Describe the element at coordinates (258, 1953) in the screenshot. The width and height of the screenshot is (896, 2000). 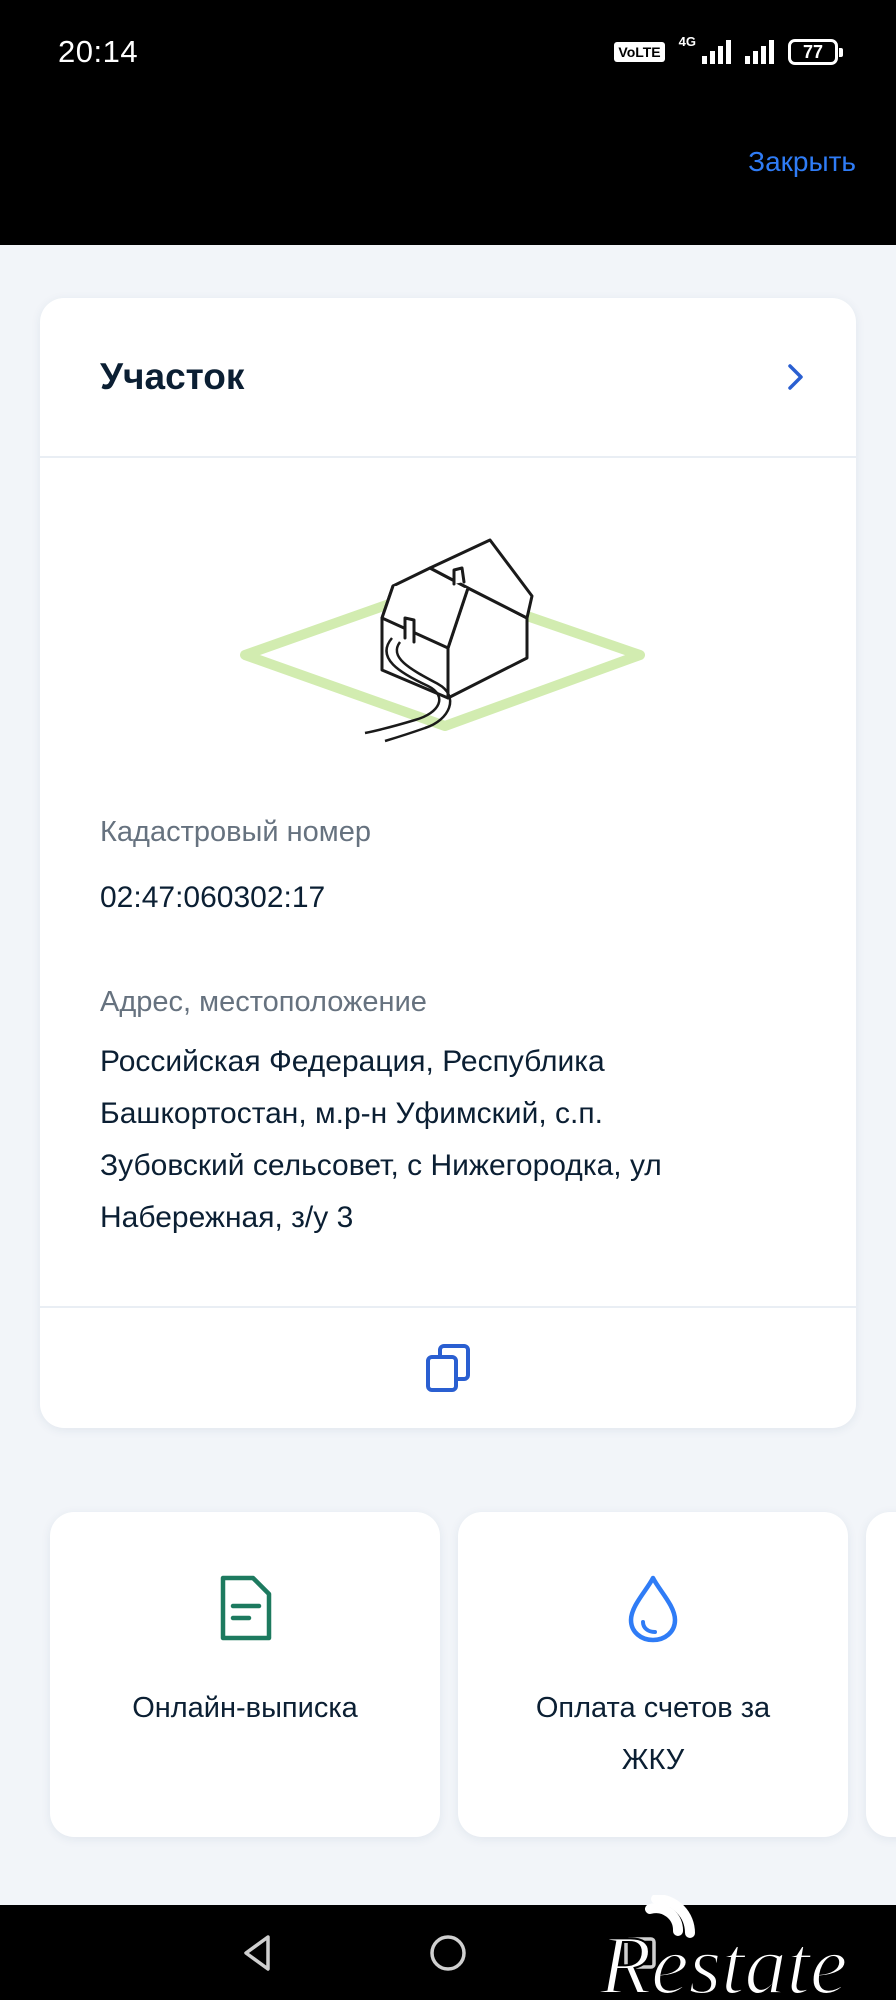
I see `back-triangle-icon` at that location.